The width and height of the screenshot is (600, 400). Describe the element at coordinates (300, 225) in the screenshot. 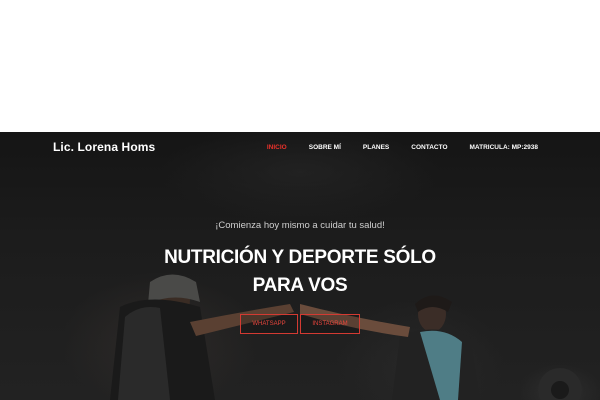

I see `hero-tagline: ¡Comienza hoy mismo a cuidar tu salud!` at that location.